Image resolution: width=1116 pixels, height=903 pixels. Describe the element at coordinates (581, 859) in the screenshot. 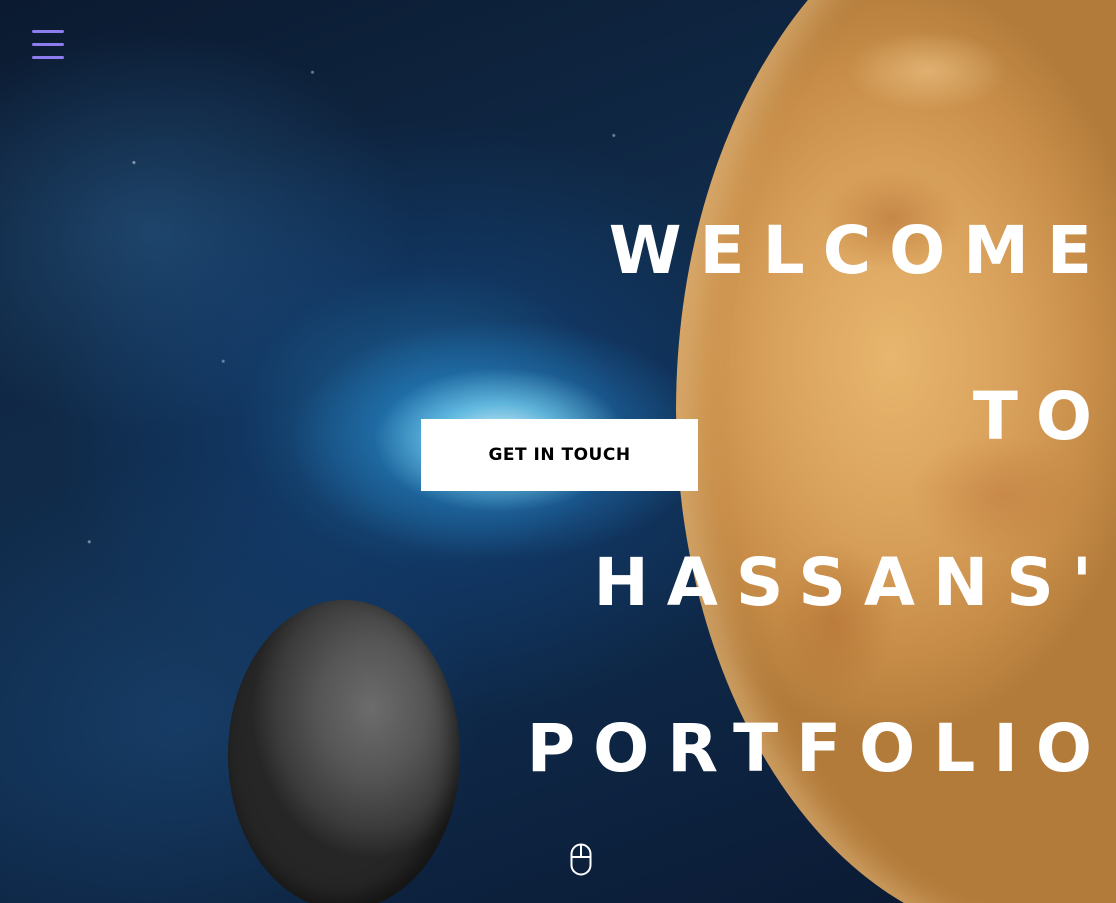

I see `mouse-scroll-icon` at that location.